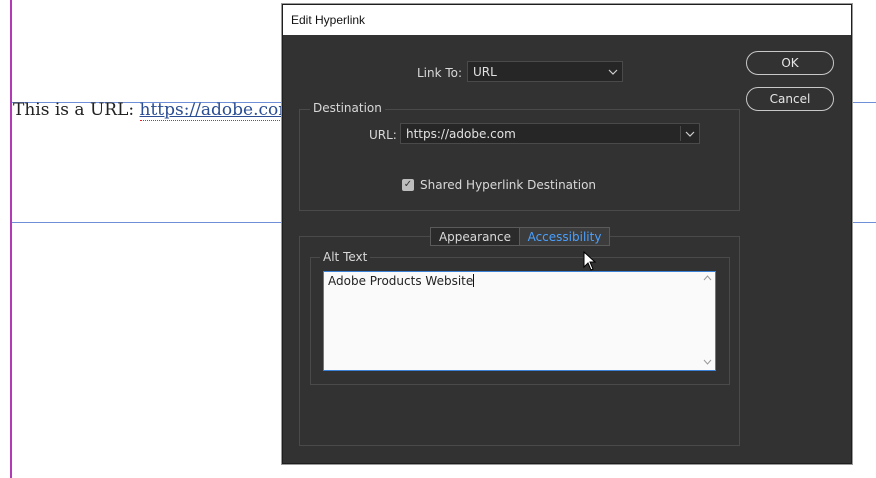 Image resolution: width=876 pixels, height=478 pixels. I want to click on checkmark-icon: ✓, so click(408, 184).